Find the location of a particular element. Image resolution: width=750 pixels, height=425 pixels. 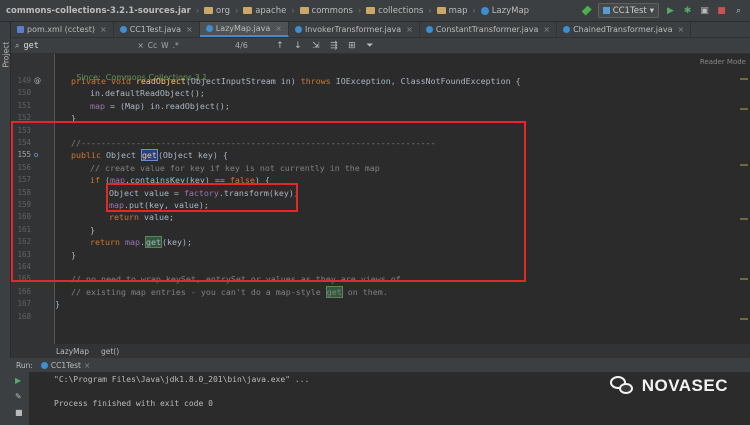

code-line: Since: Commons Collections 3.1 is located at coordinates (401, 71).